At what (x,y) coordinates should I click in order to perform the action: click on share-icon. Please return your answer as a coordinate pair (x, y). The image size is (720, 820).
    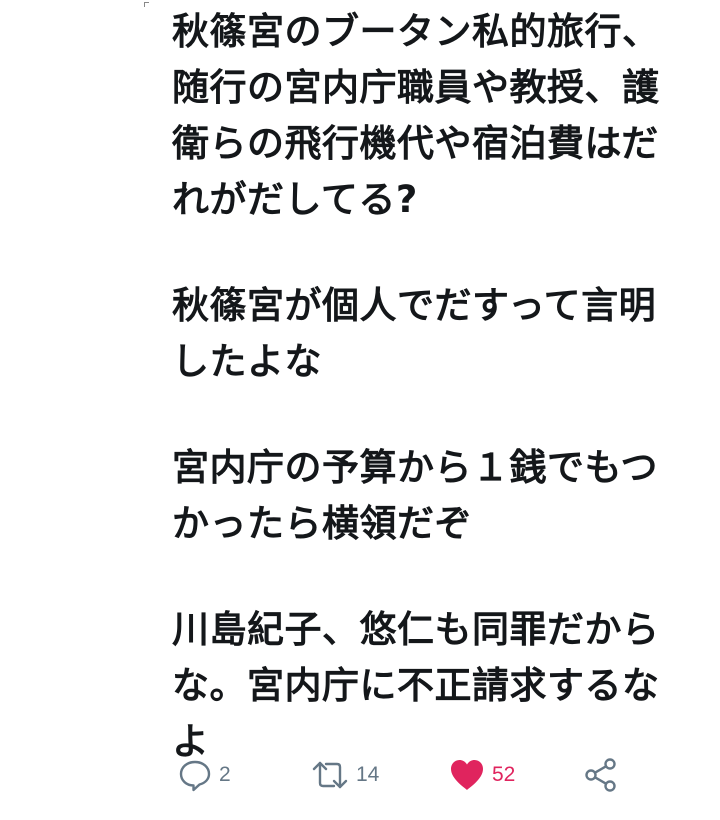
    Looking at the image, I should click on (601, 775).